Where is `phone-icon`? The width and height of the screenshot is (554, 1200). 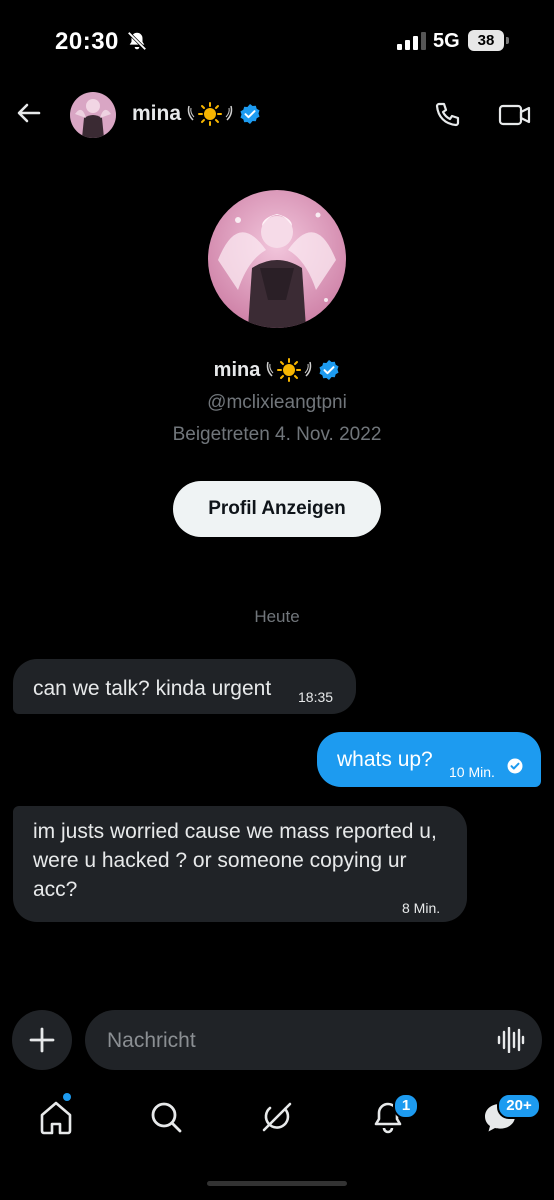
phone-icon is located at coordinates (447, 115).